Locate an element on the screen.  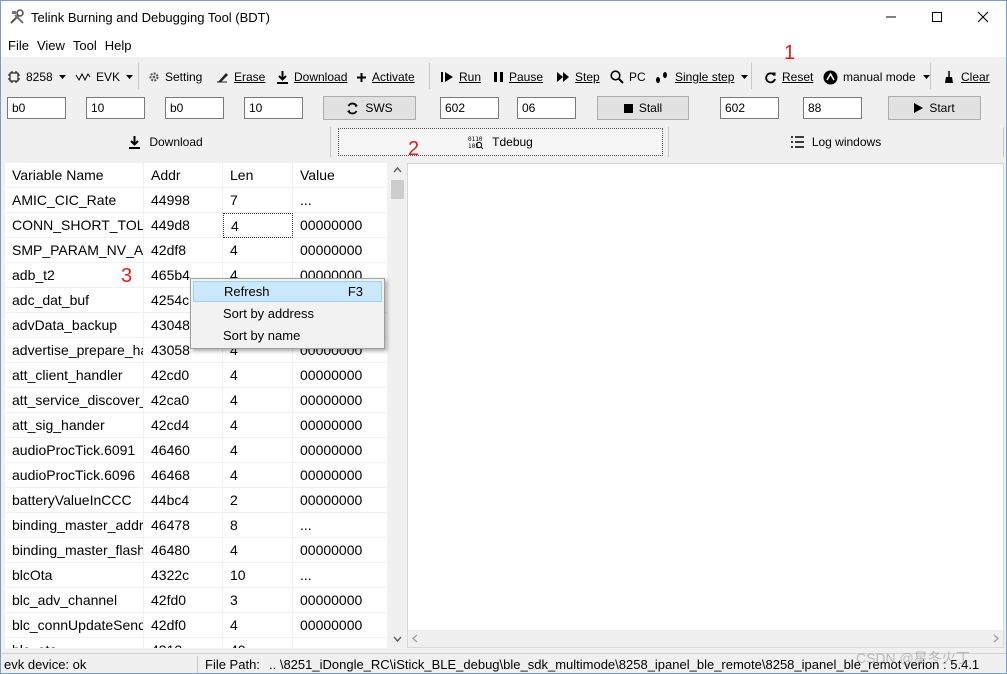
start-button: Start is located at coordinates (934, 108).